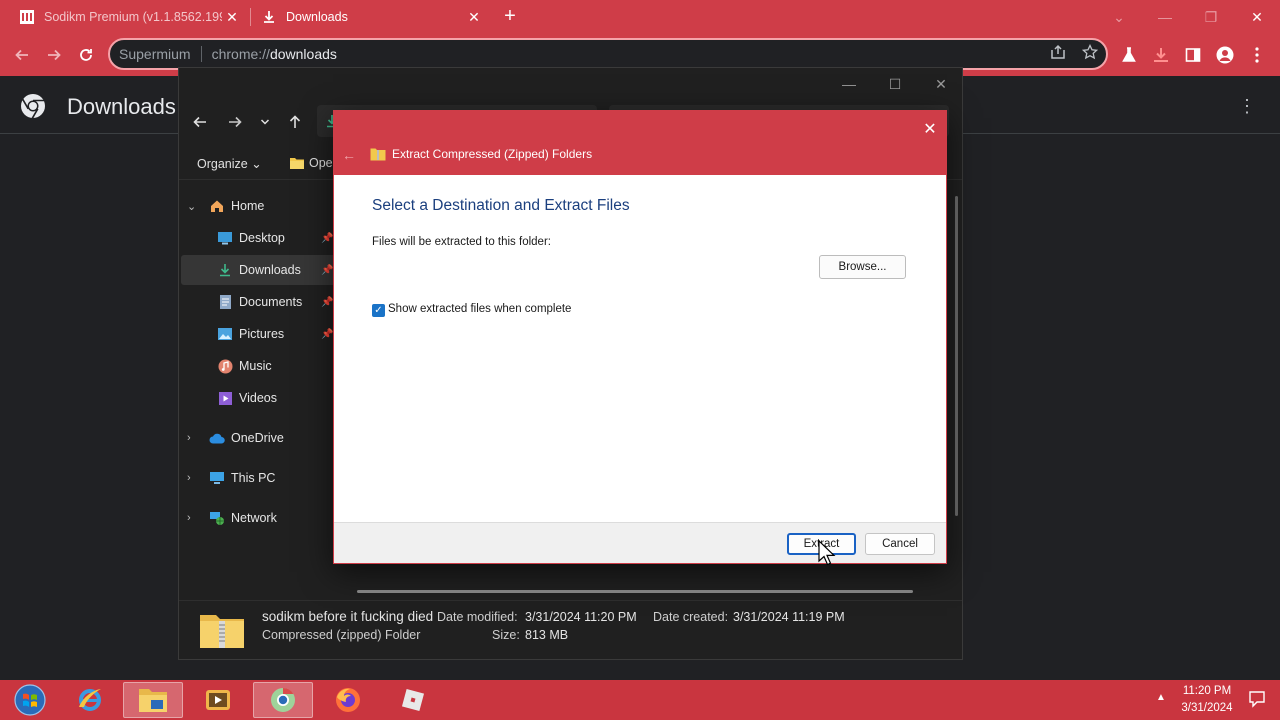 The height and width of the screenshot is (720, 1280). I want to click on nav-home: ⌄ Home, so click(226, 206).